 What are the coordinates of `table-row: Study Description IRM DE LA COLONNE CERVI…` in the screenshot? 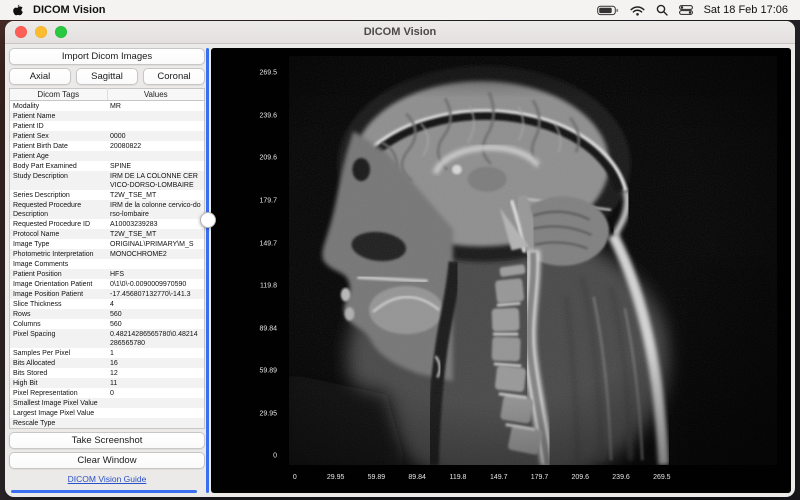 It's located at (107, 180).